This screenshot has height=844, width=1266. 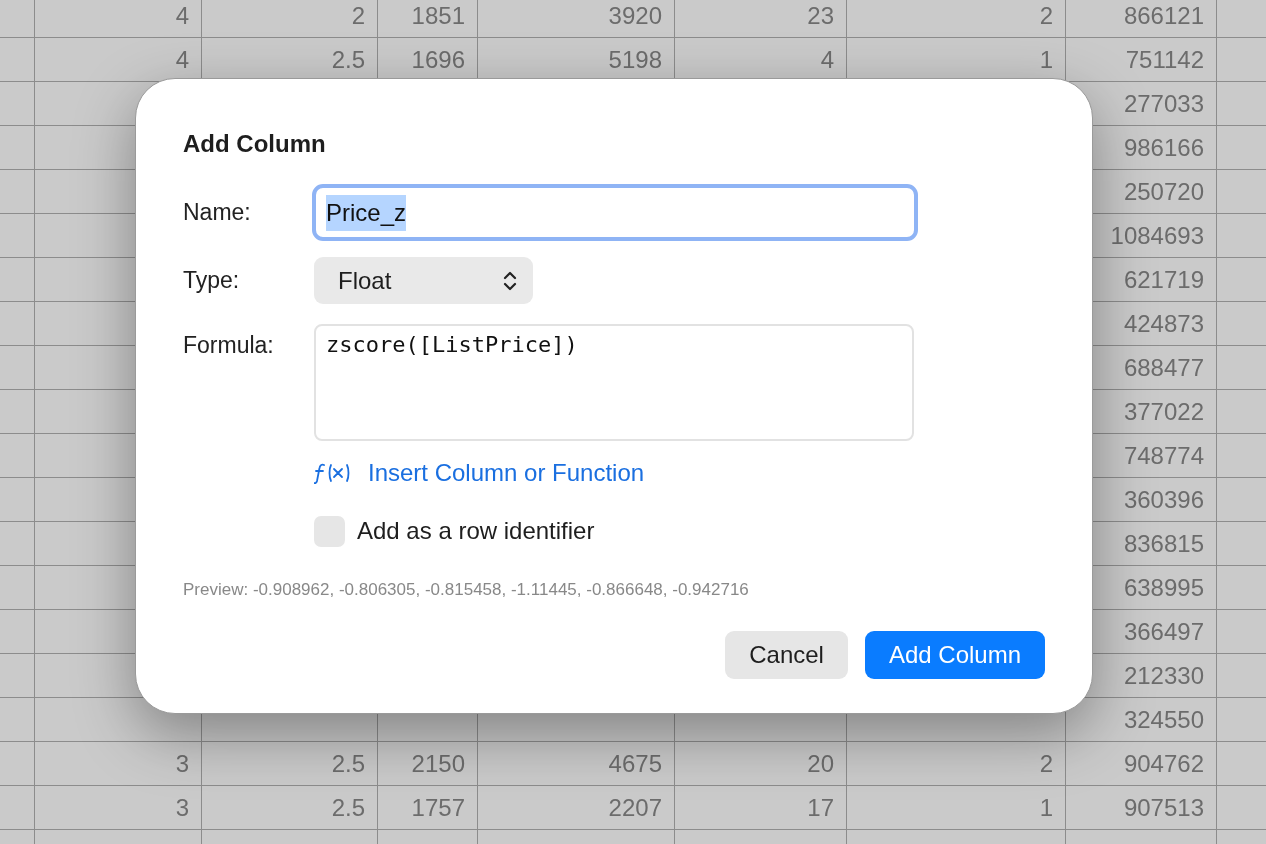 What do you see at coordinates (255, 144) in the screenshot?
I see `dialog-title: Add Column` at bounding box center [255, 144].